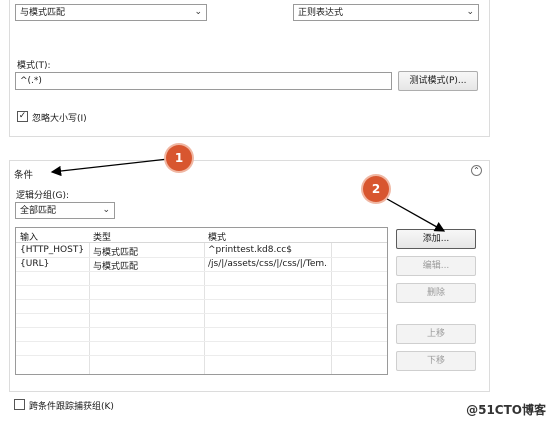 This screenshot has width=554, height=426. Describe the element at coordinates (38, 211) in the screenshot. I see `logical-grouping-value: 全部匹配` at that location.